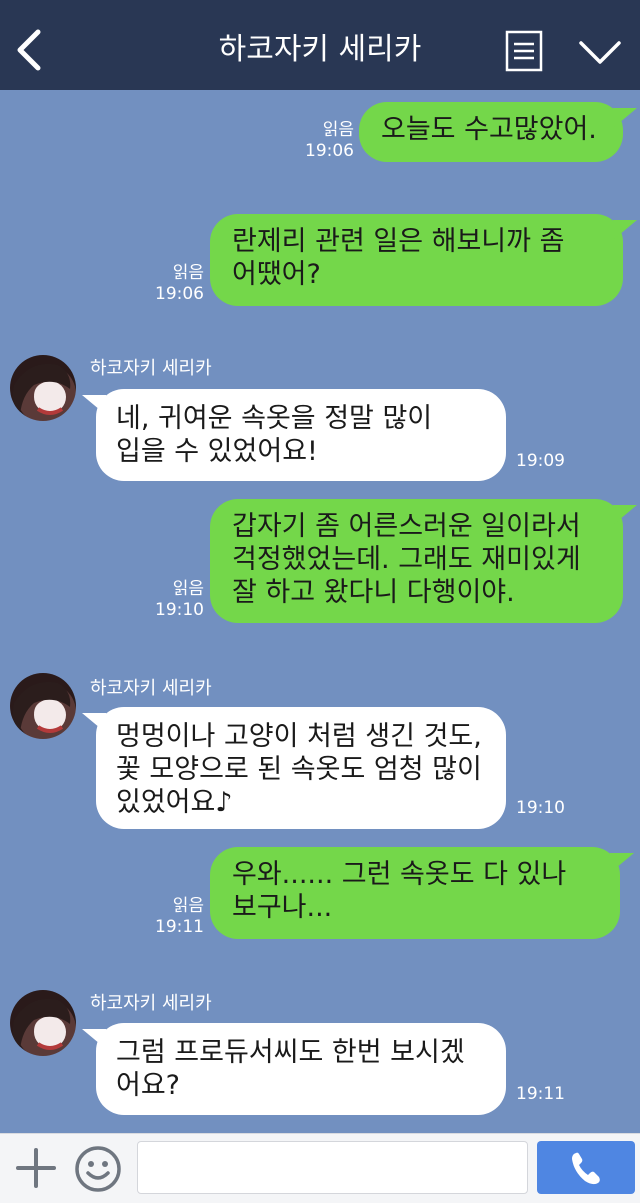 The width and height of the screenshot is (640, 1203). What do you see at coordinates (406, 526) in the screenshot?
I see `message-line: 갑자기 좀 어른스러운 일이라서` at bounding box center [406, 526].